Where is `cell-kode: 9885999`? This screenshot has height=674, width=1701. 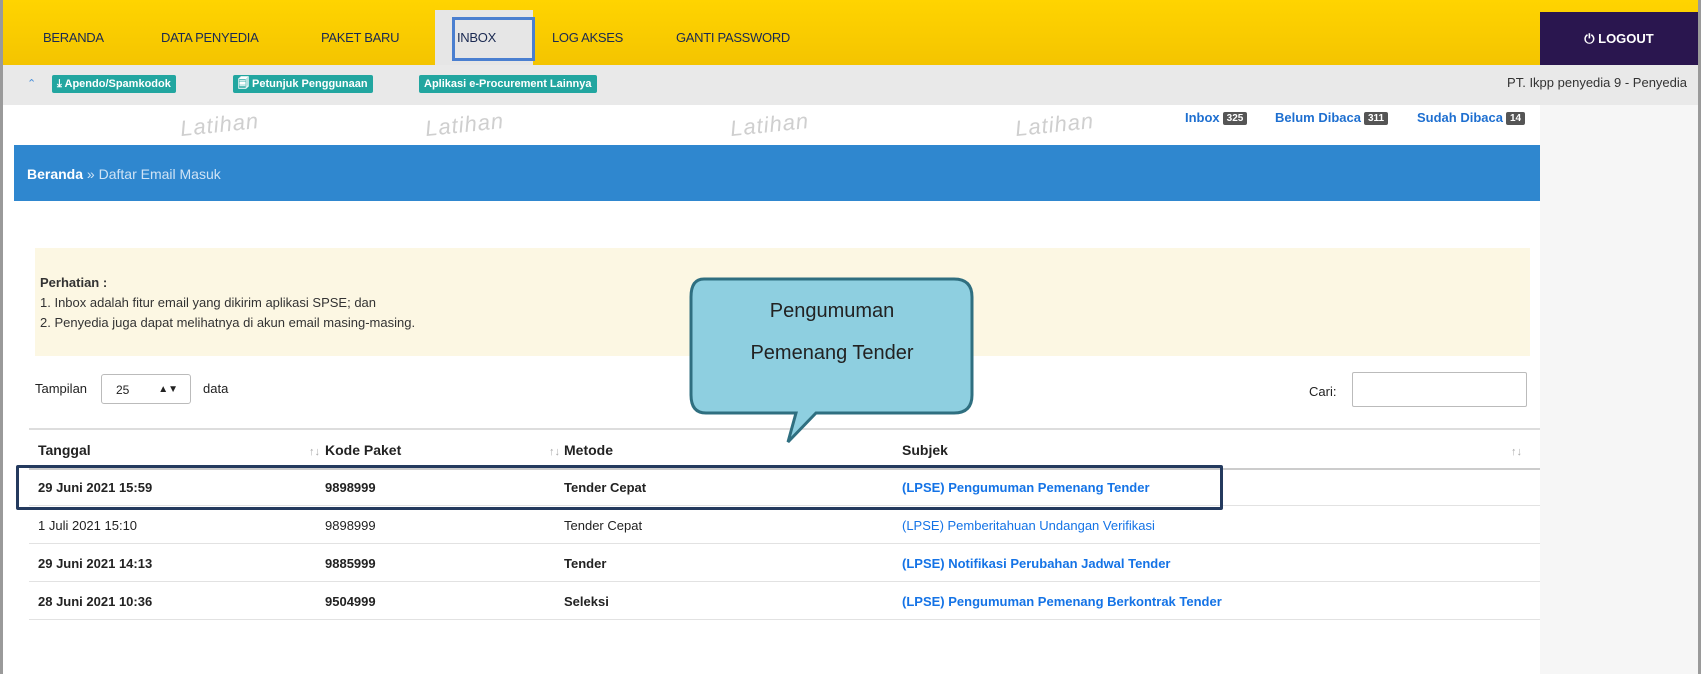 cell-kode: 9885999 is located at coordinates (350, 563).